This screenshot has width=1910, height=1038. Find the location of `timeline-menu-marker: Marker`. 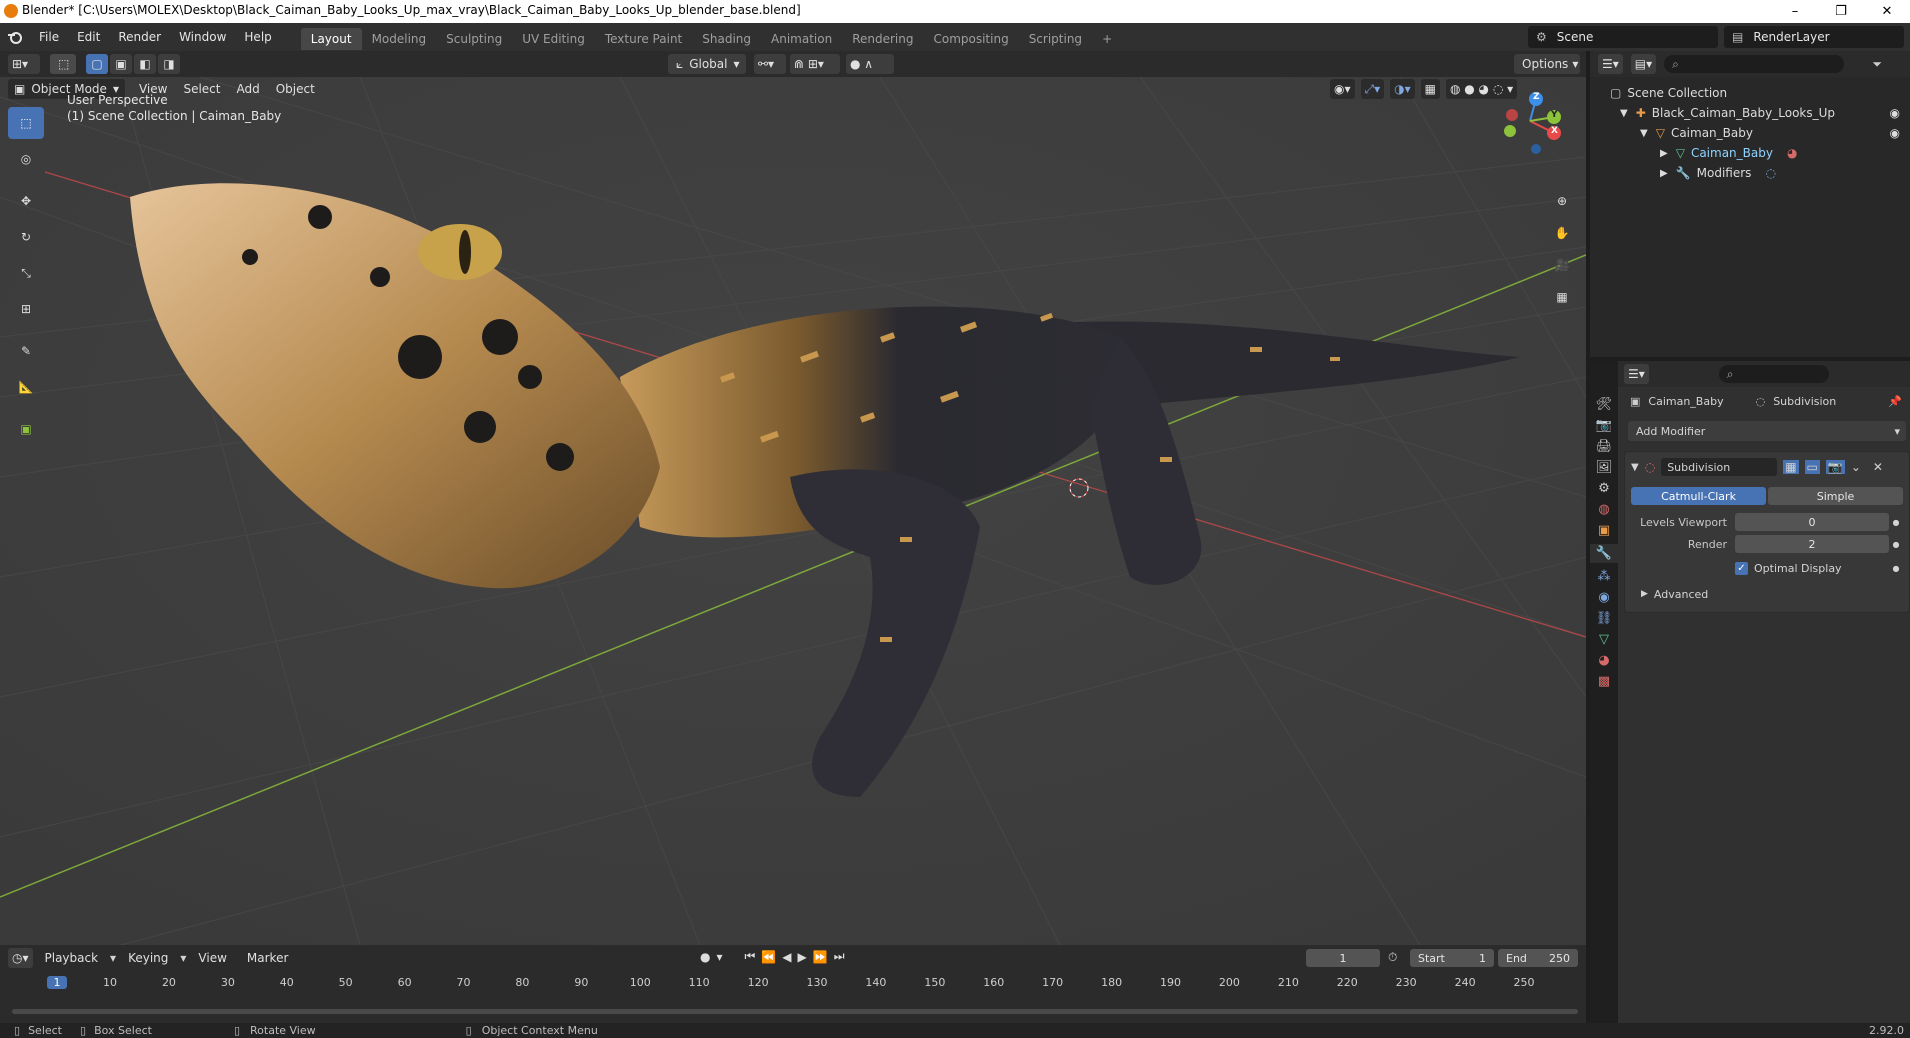

timeline-menu-marker: Marker is located at coordinates (267, 958).